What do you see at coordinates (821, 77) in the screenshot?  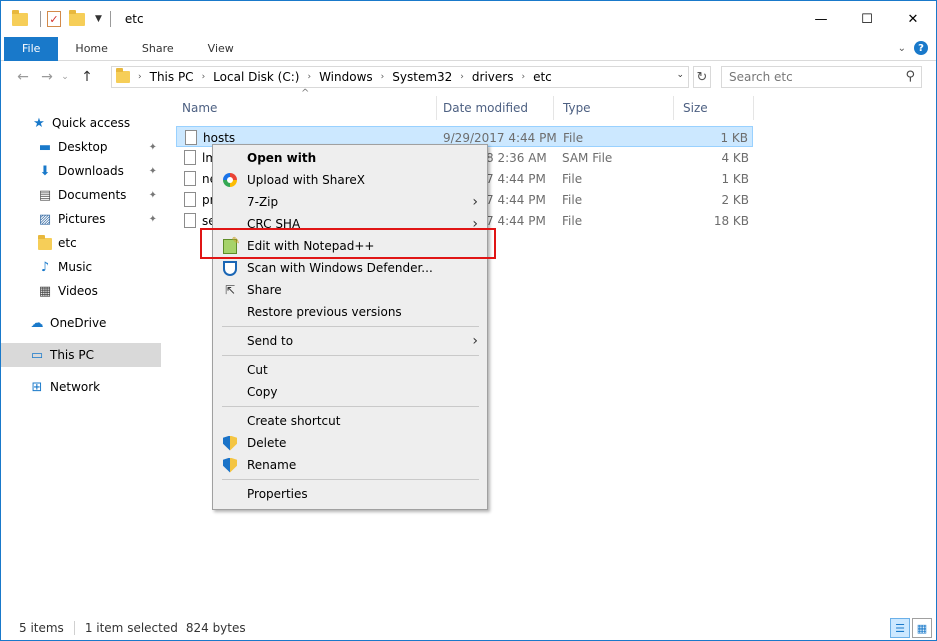 I see `search-input: Search etc ⚲` at bounding box center [821, 77].